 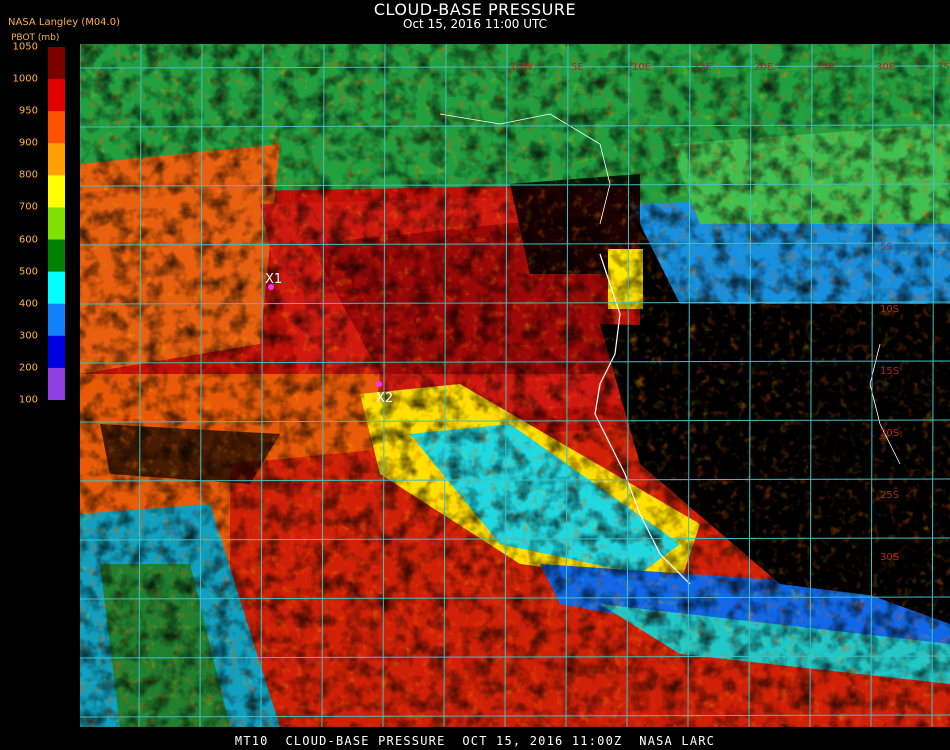 What do you see at coordinates (943, 67) in the screenshot?
I see `longitude-label: 35E` at bounding box center [943, 67].